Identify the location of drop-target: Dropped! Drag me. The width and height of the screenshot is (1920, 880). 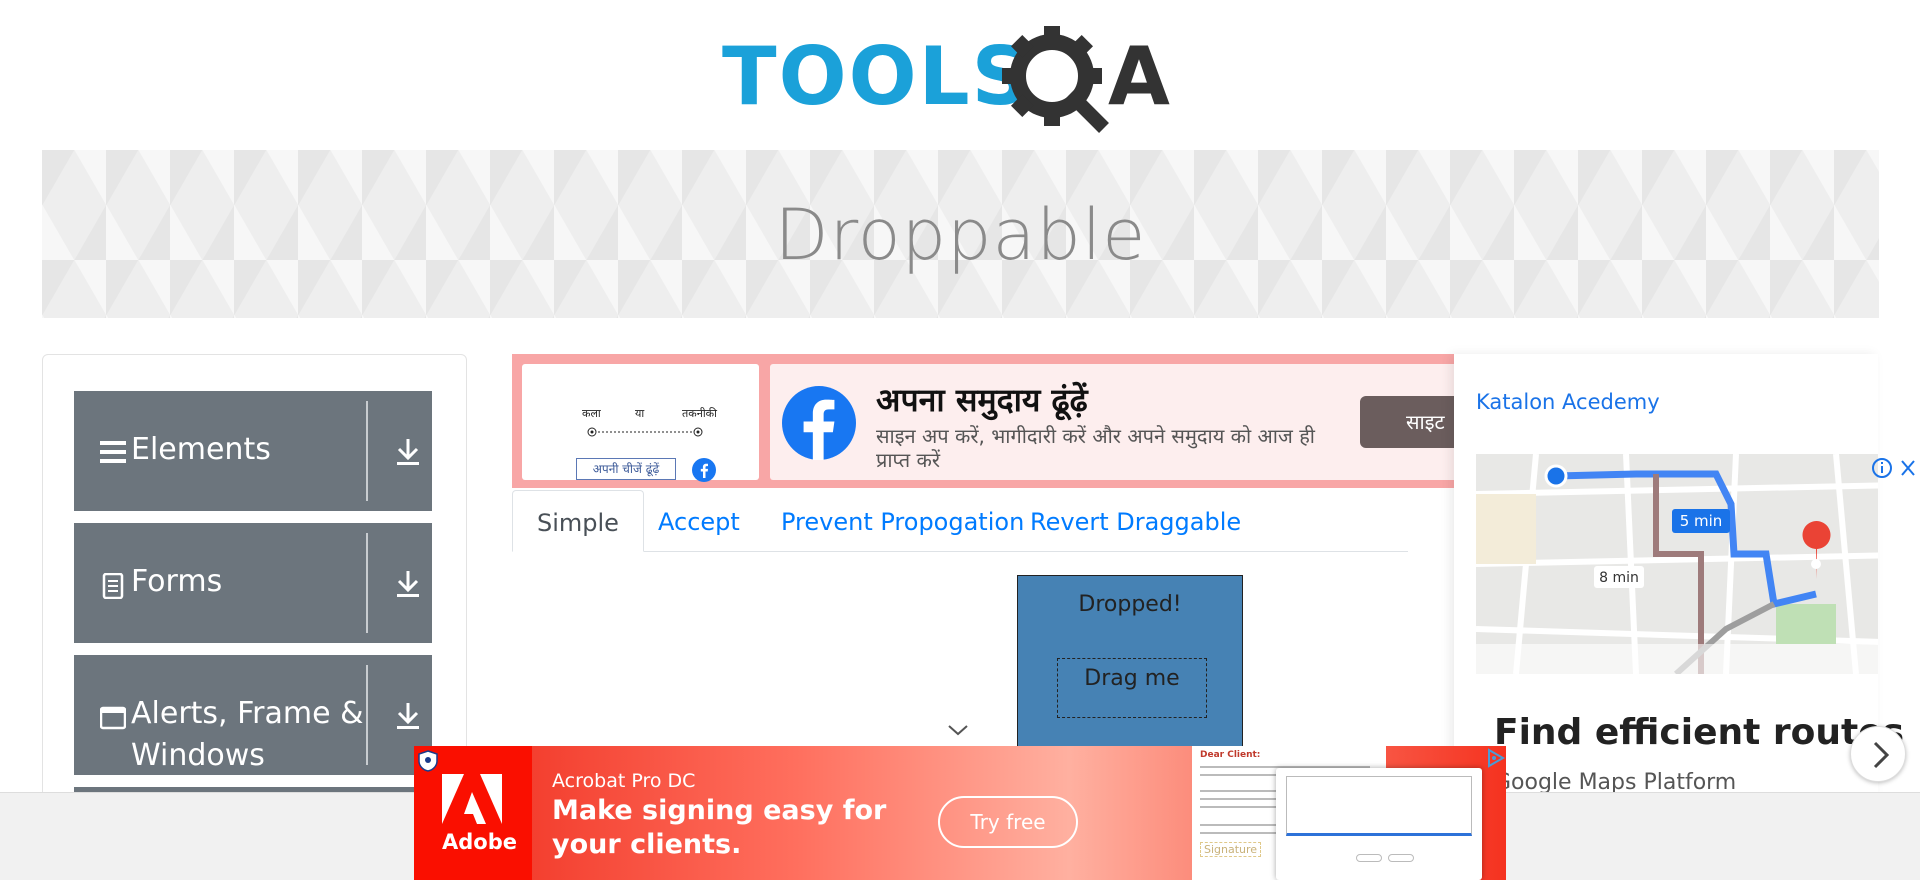
(1130, 665).